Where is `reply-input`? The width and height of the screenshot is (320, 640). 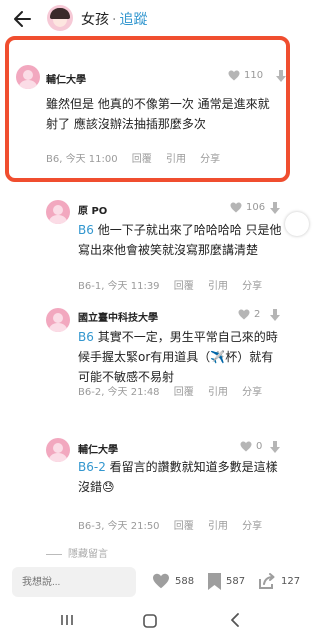
reply-input is located at coordinates (74, 582).